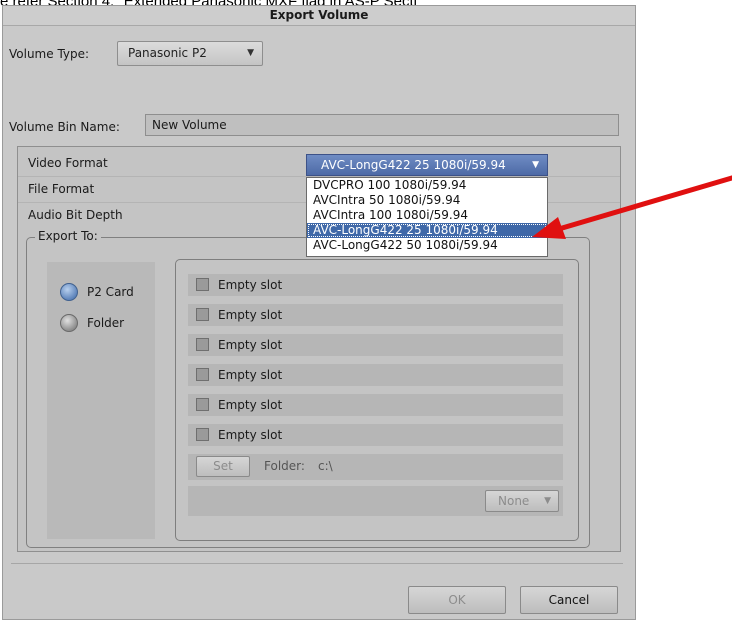 The image size is (732, 620). Describe the element at coordinates (69, 292) in the screenshot. I see `p2-card-radio` at that location.